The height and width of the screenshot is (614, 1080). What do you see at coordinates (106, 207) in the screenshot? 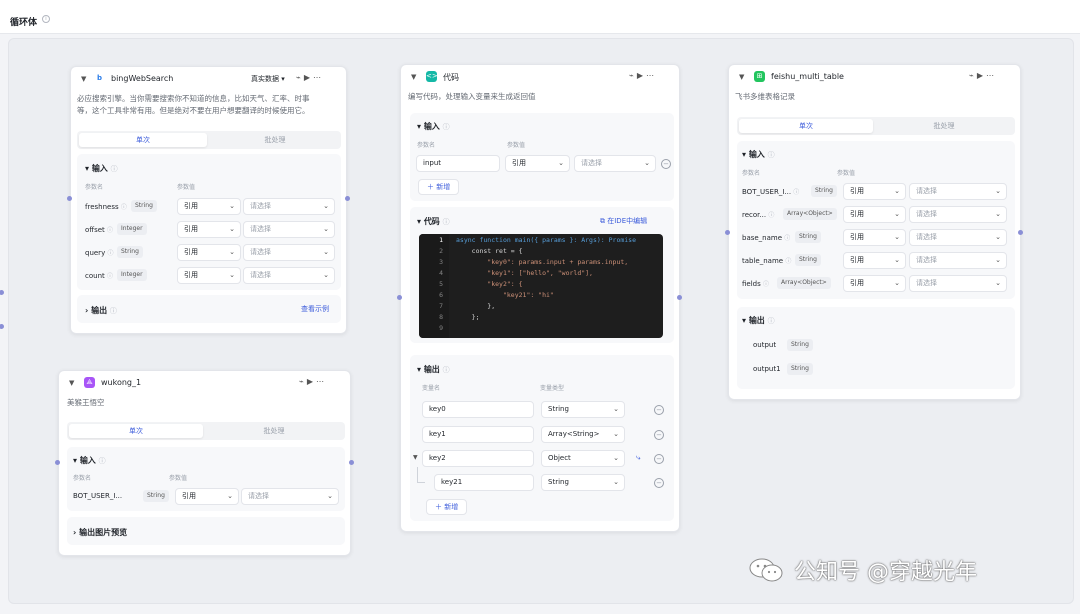
I see `param-name: freshness ⓘ` at bounding box center [106, 207].